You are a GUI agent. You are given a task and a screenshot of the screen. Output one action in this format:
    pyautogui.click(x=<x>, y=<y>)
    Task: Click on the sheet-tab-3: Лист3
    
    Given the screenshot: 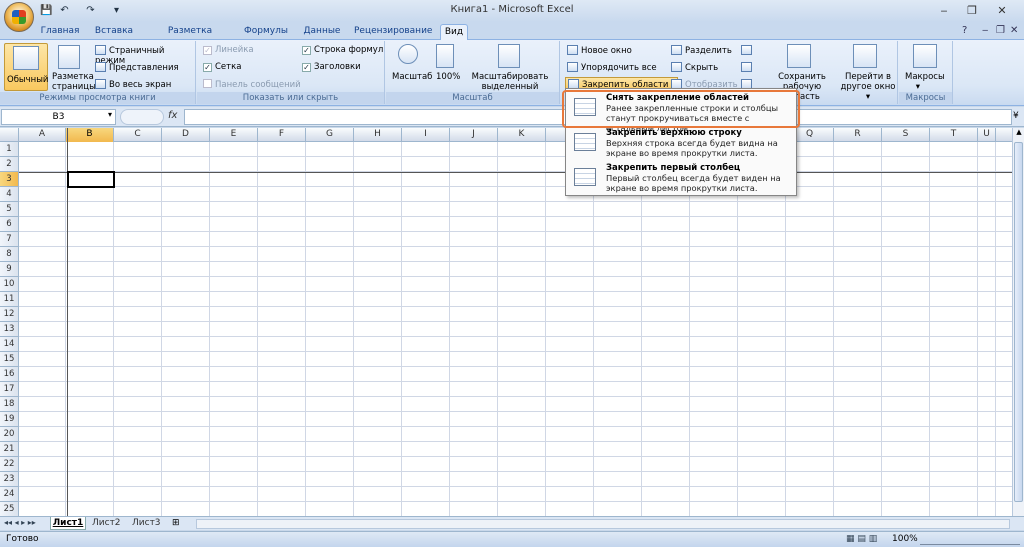 What is the action you would take?
    pyautogui.click(x=149, y=523)
    